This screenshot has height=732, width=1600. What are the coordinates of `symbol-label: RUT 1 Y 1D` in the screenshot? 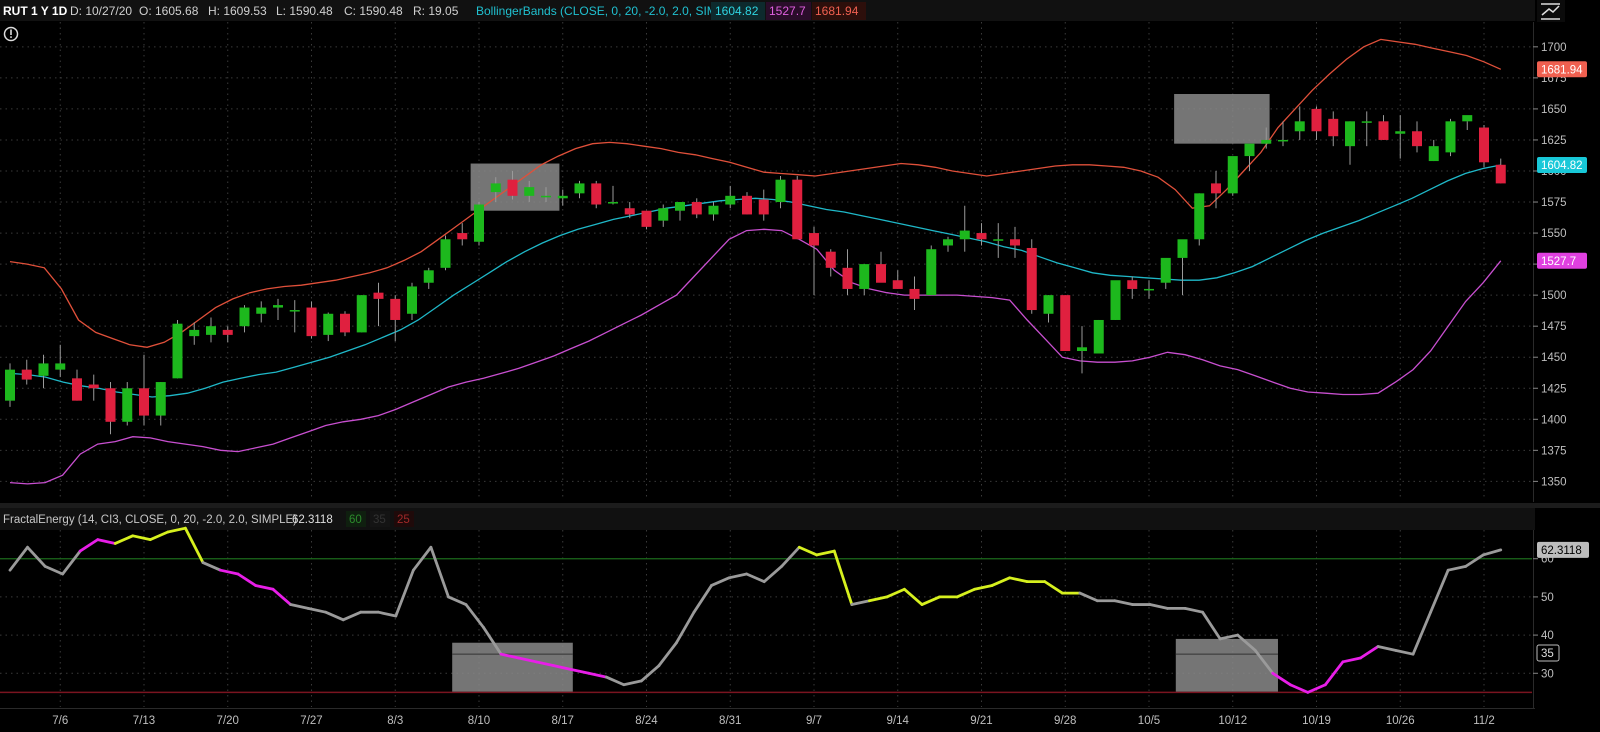 It's located at (35, 11).